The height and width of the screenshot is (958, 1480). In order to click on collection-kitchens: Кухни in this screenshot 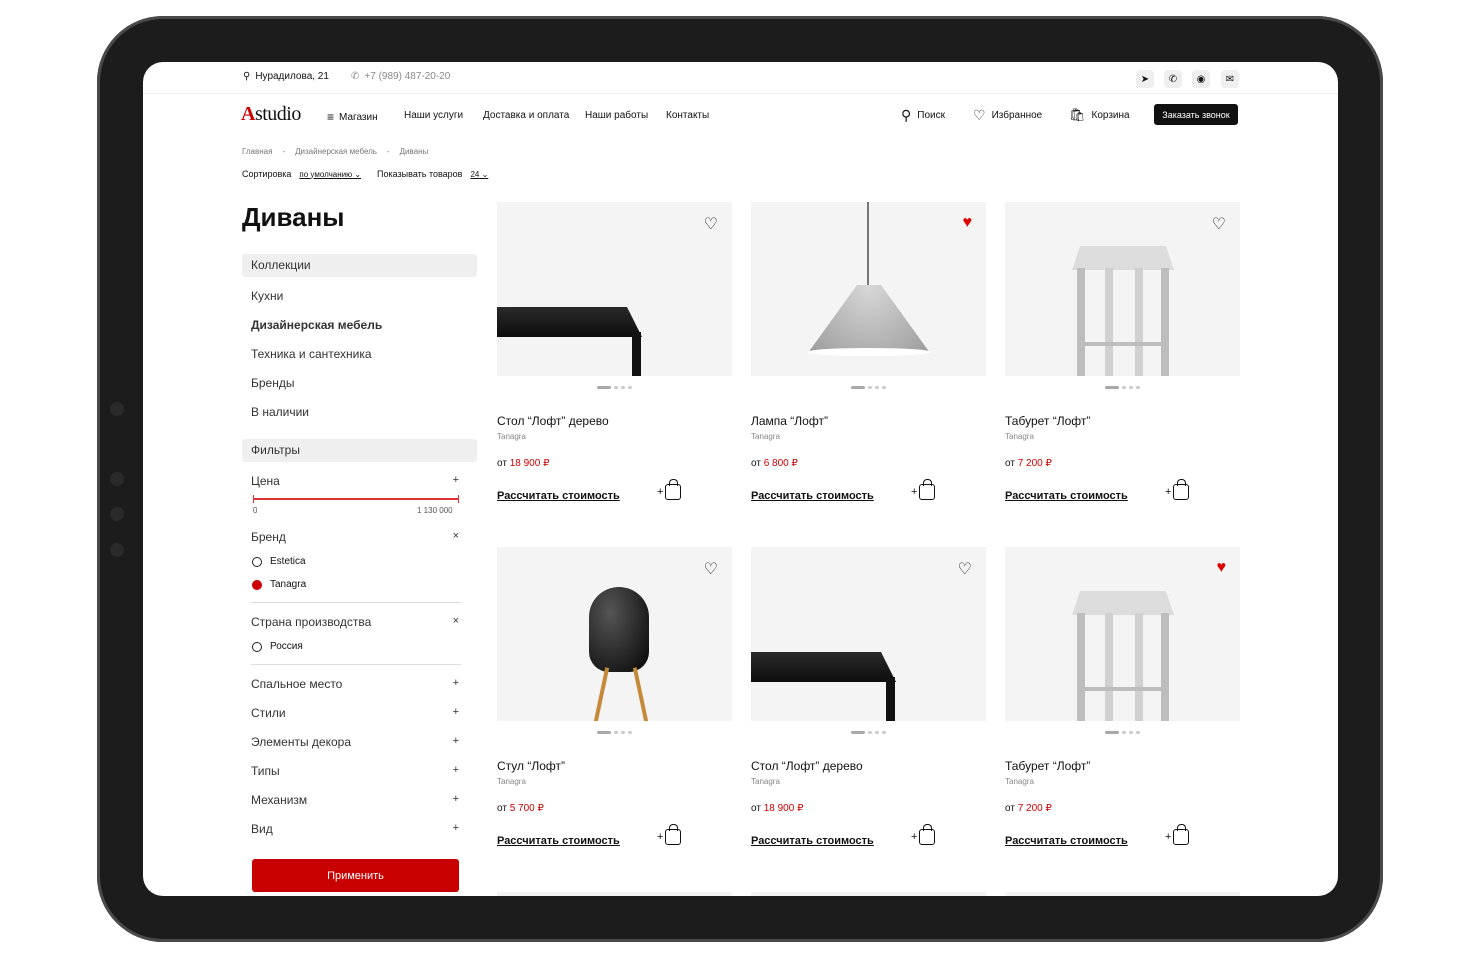, I will do `click(267, 296)`.